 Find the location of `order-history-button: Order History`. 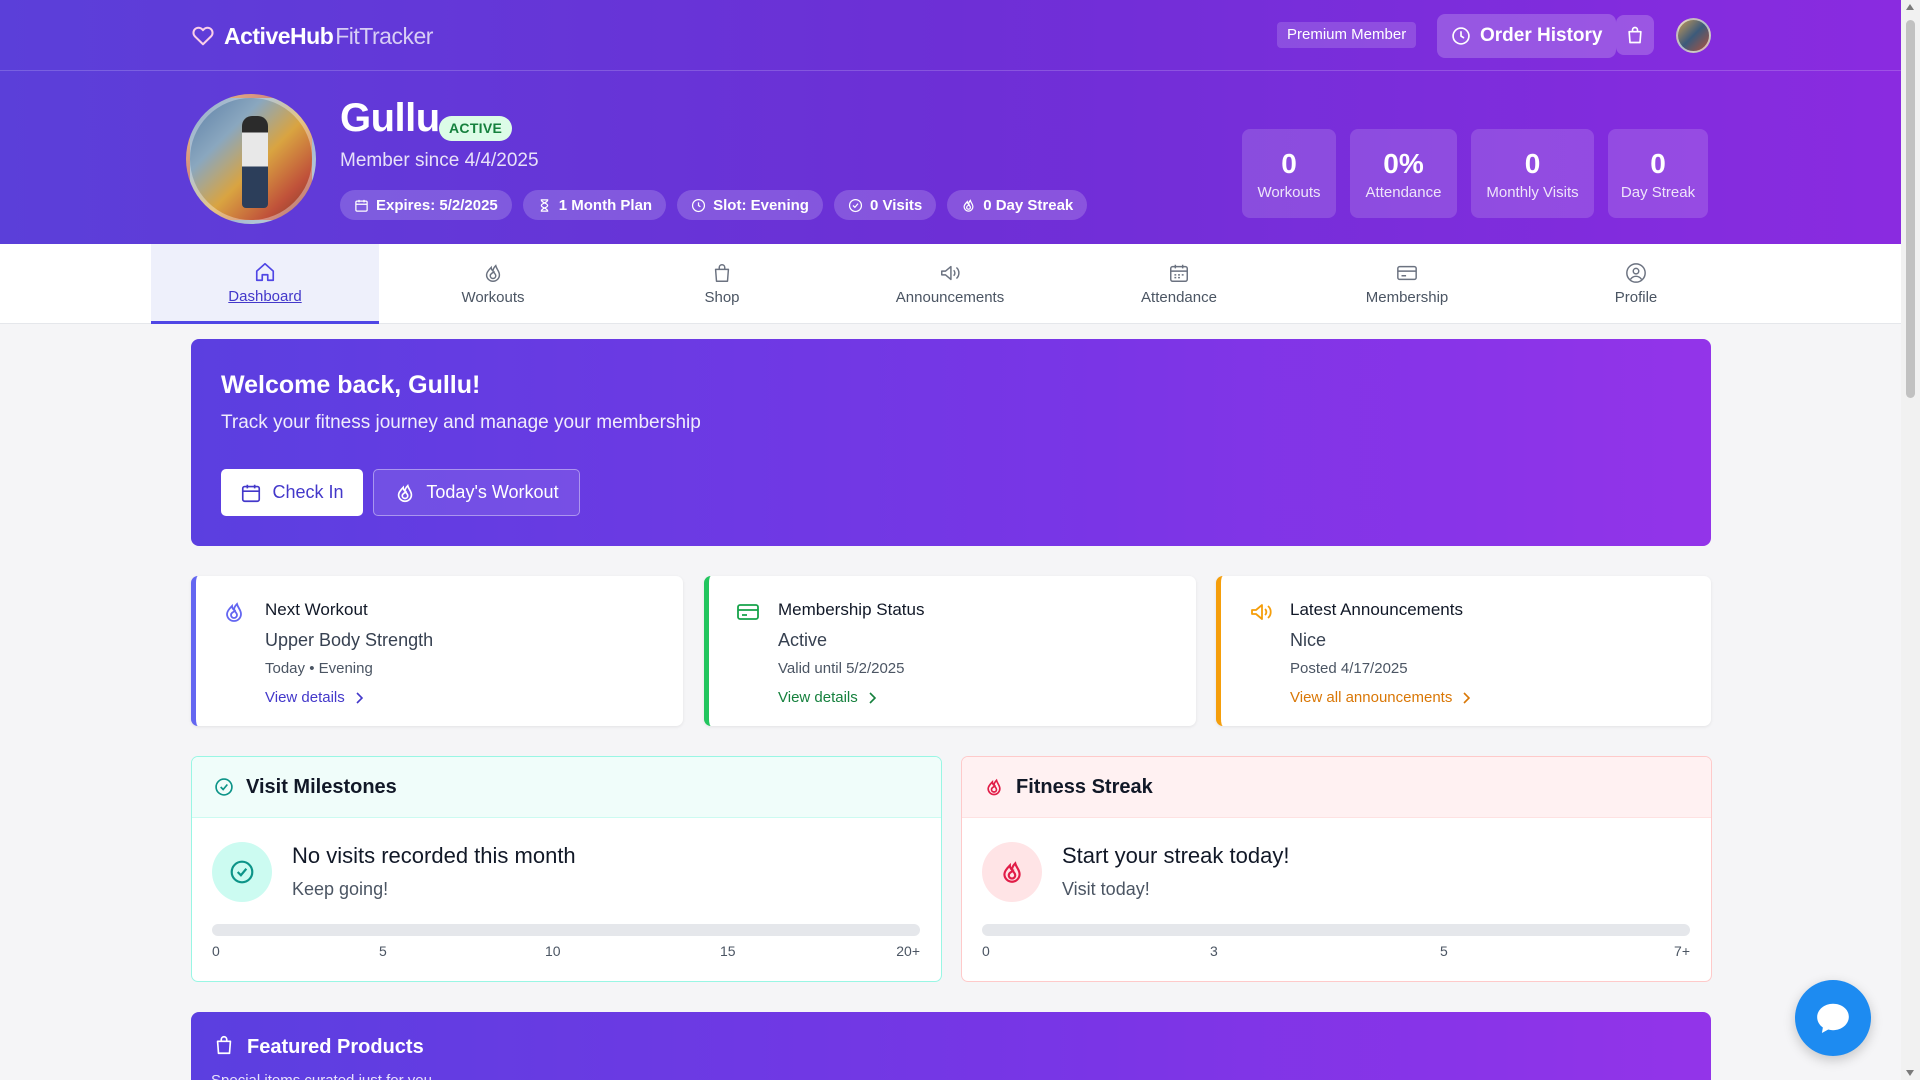

order-history-button: Order History is located at coordinates (1527, 36).